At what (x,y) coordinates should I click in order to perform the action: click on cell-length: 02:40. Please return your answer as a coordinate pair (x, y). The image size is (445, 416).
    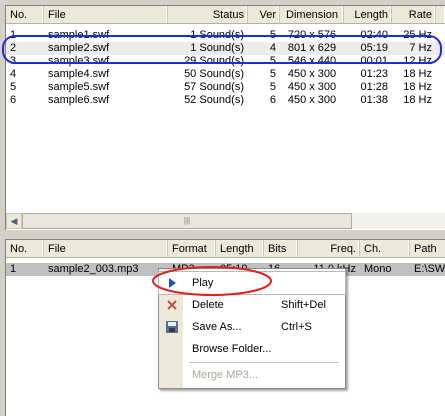
    Looking at the image, I should click on (374, 35).